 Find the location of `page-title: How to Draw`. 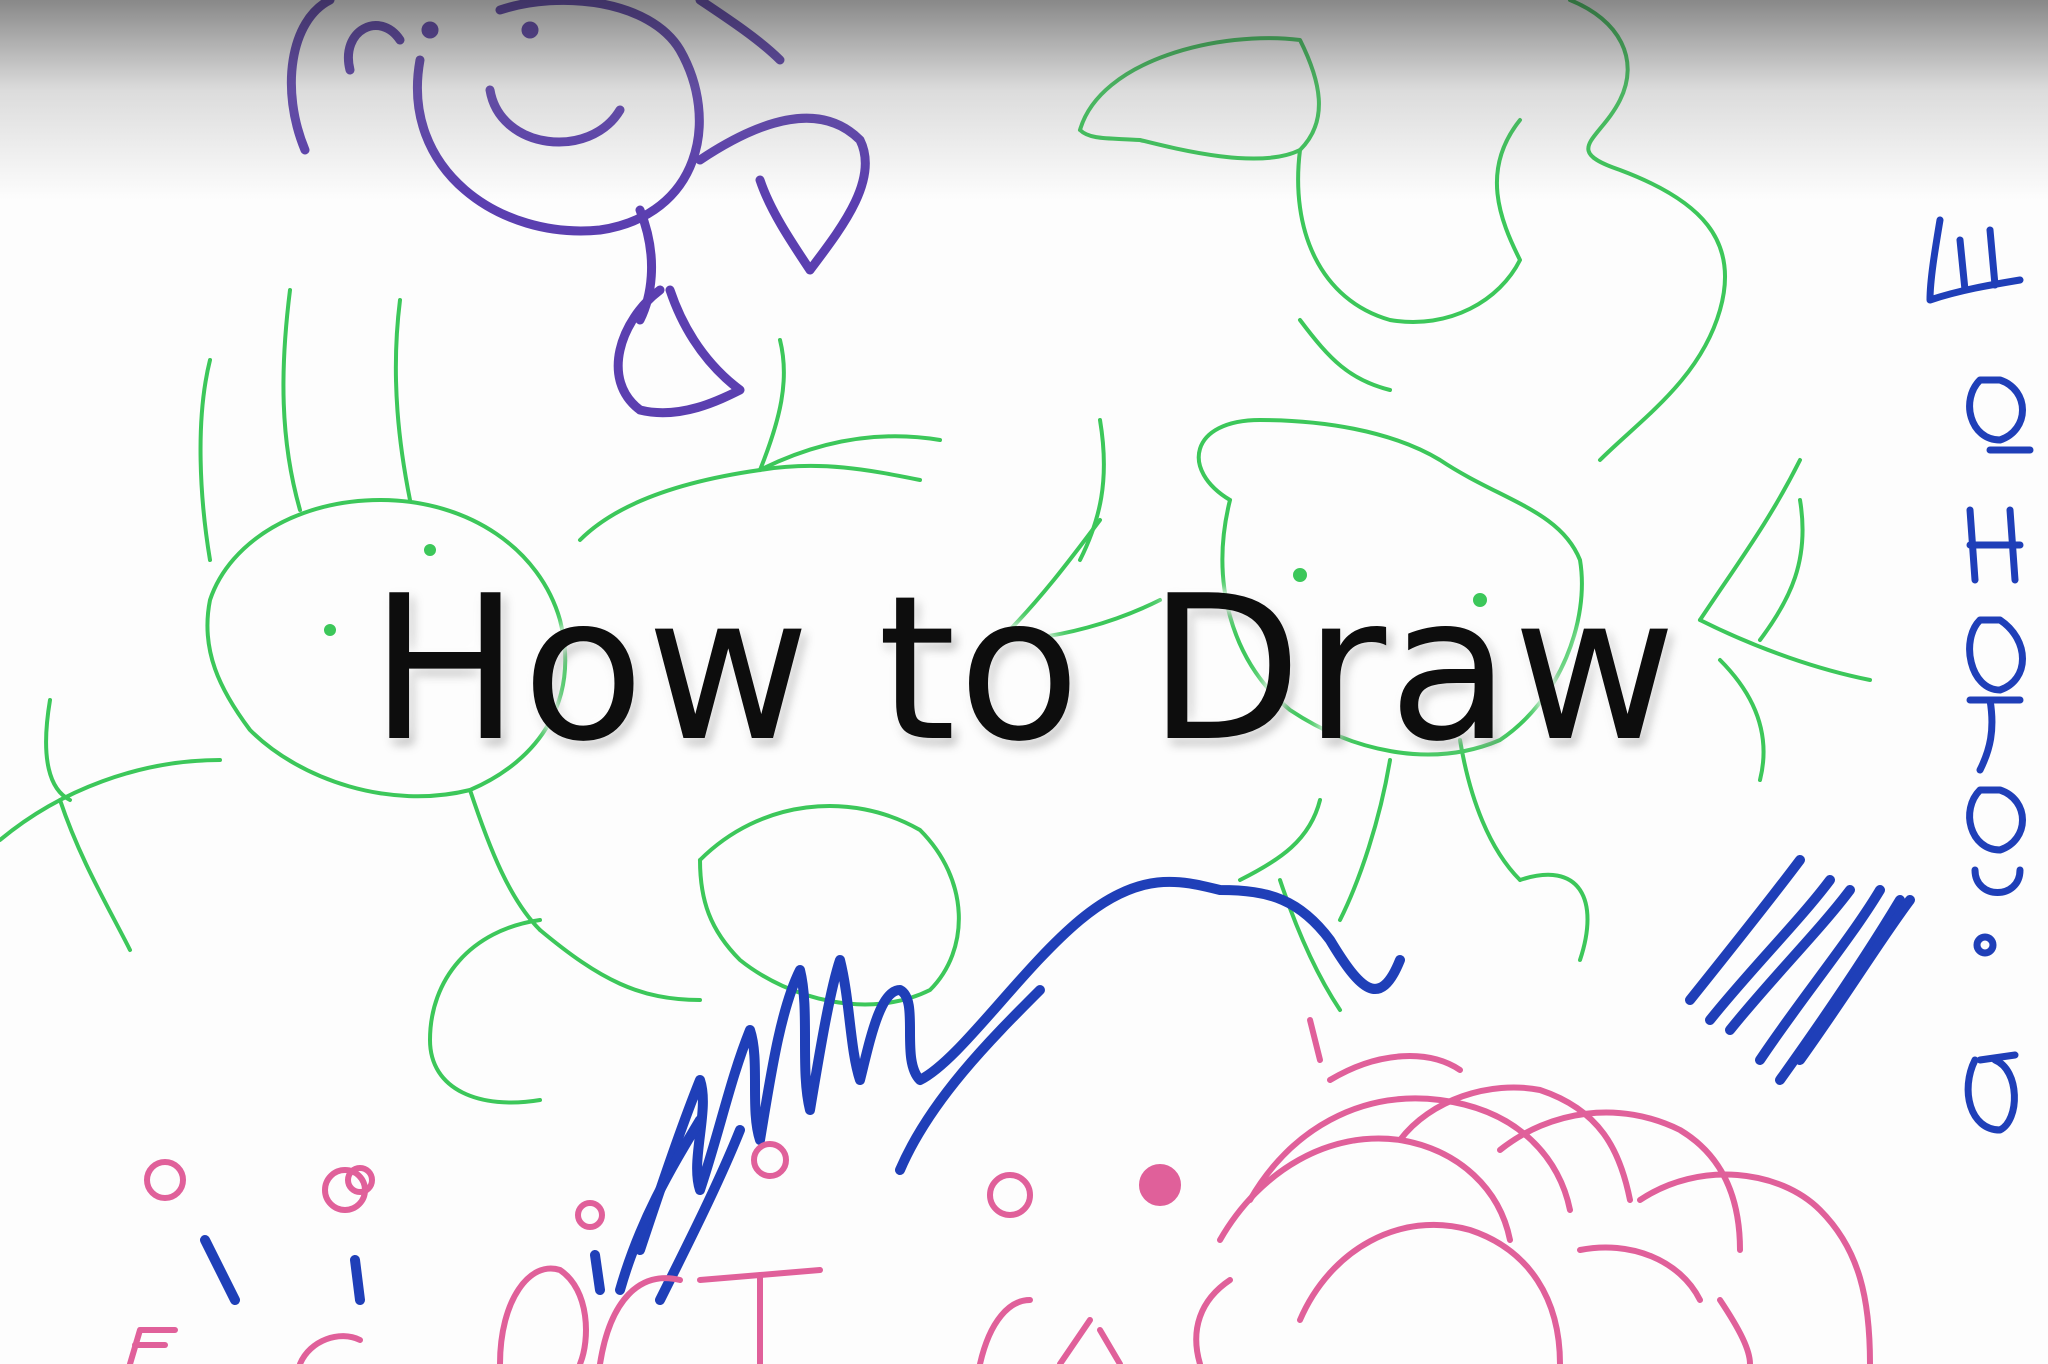

page-title: How to Draw is located at coordinates (1024, 669).